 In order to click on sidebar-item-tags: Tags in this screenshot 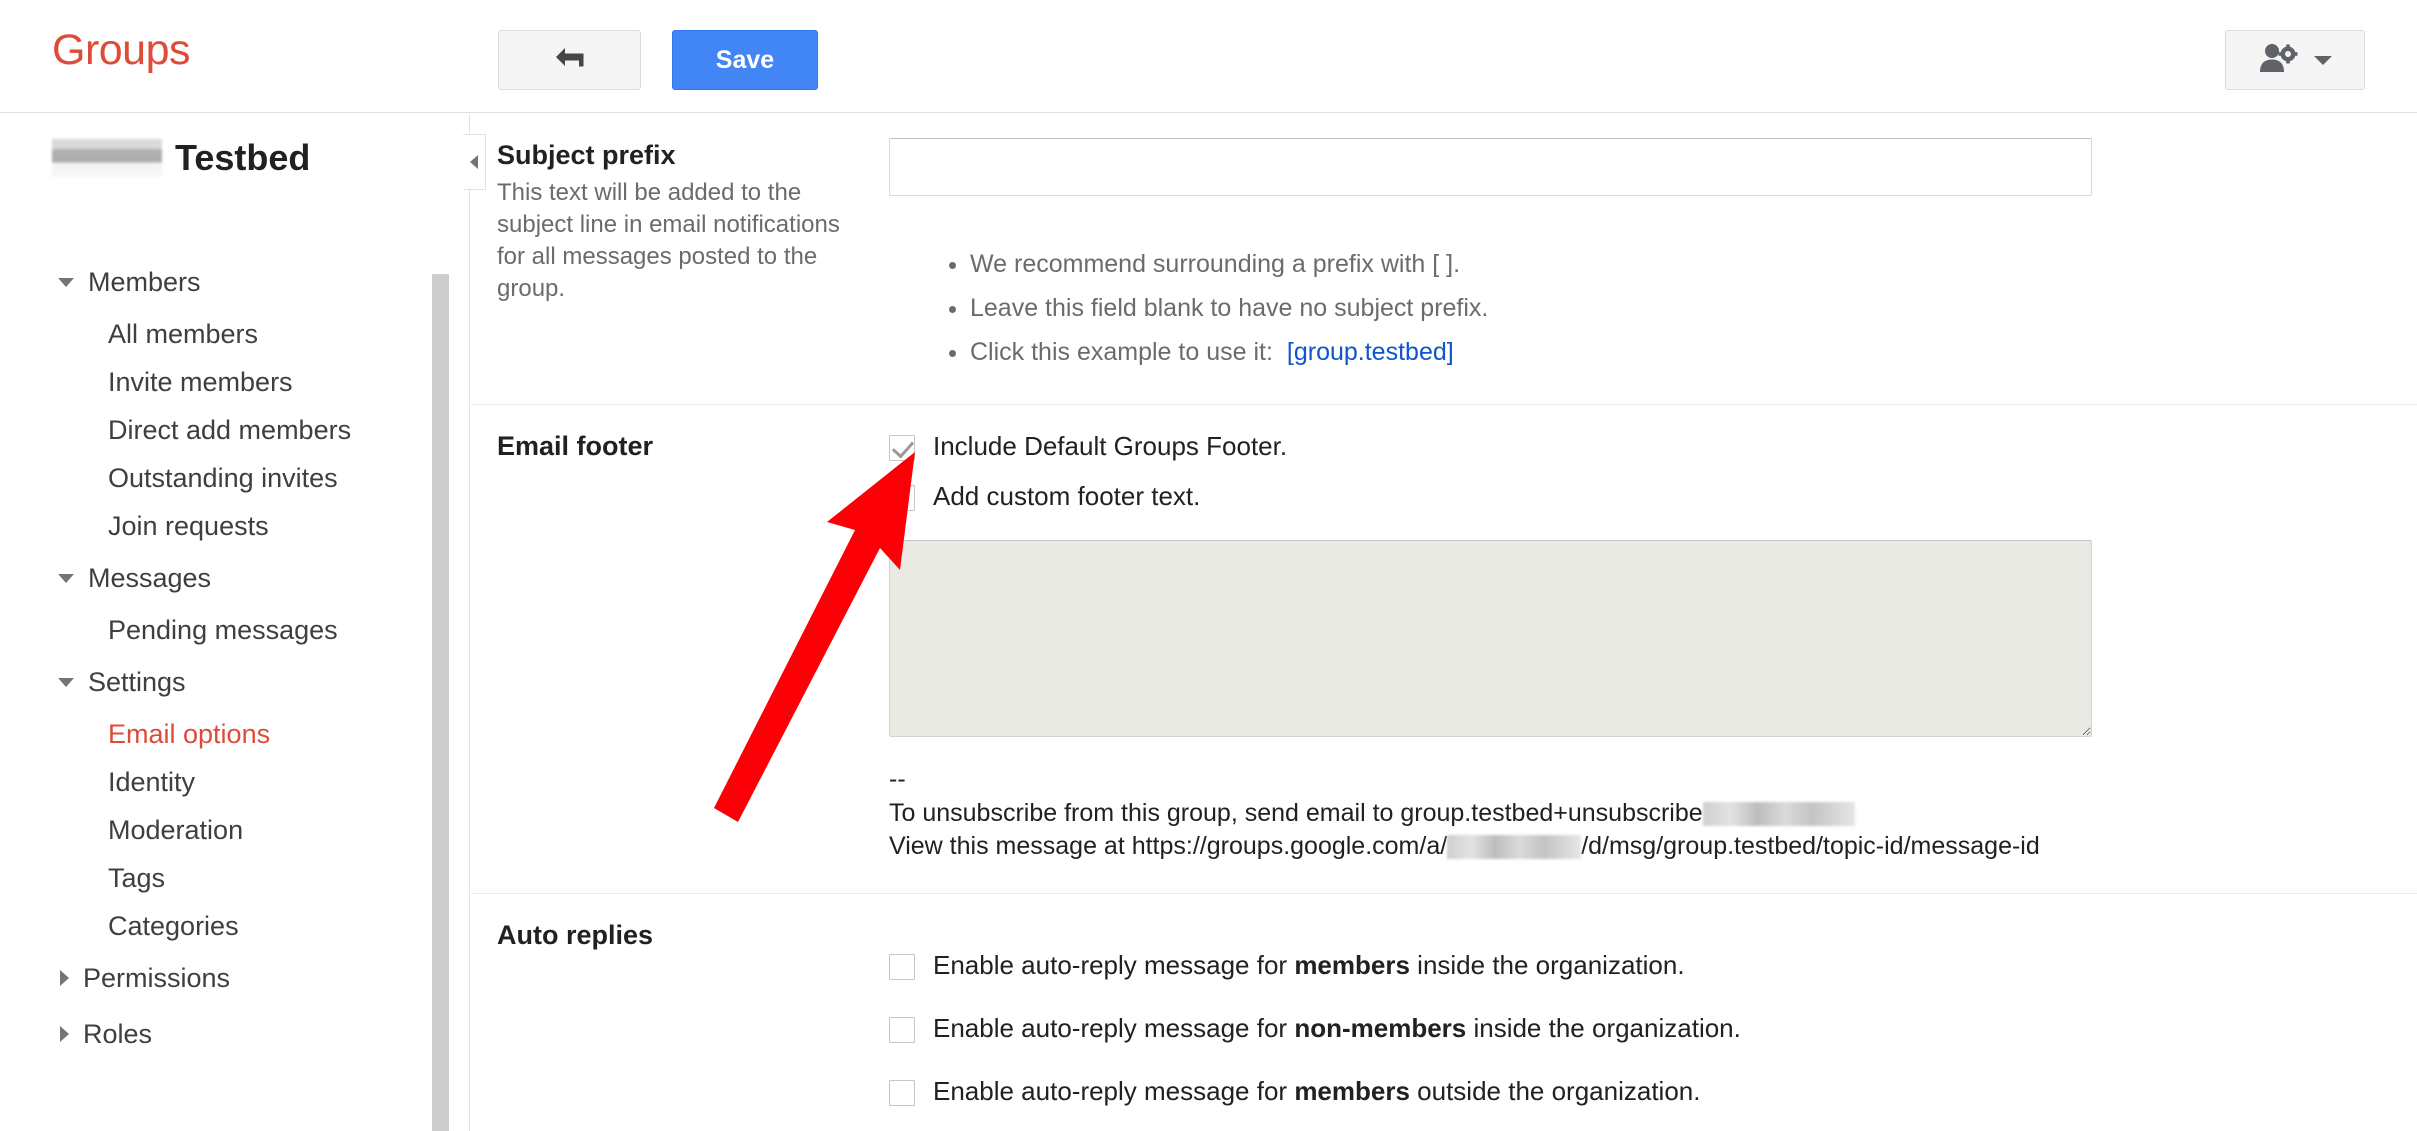, I will do `click(220, 878)`.